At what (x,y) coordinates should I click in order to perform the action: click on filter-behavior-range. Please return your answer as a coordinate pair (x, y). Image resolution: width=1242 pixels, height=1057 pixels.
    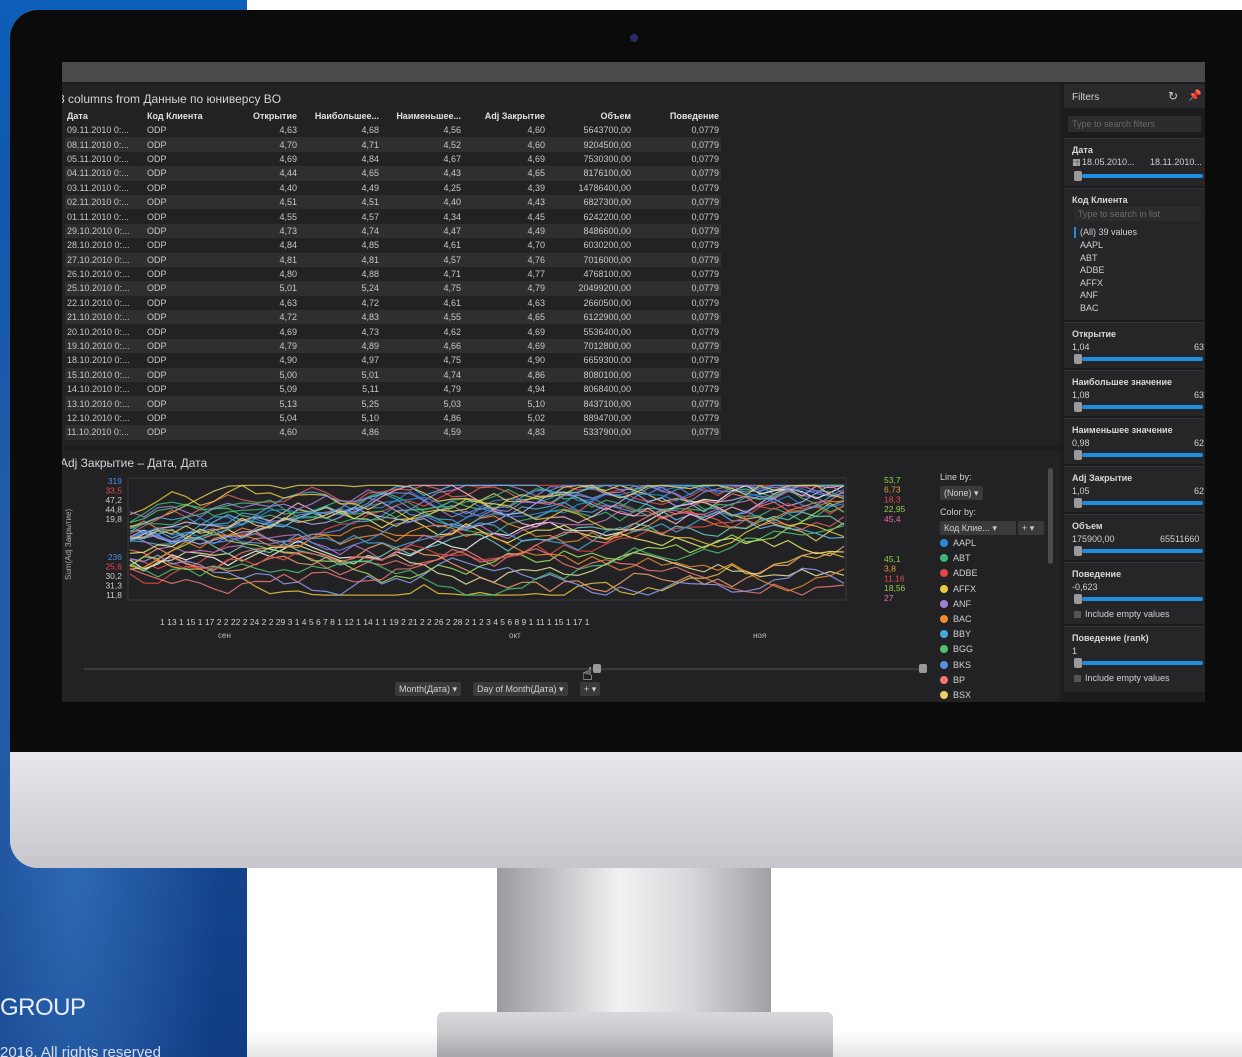
    Looking at the image, I should click on (1142, 599).